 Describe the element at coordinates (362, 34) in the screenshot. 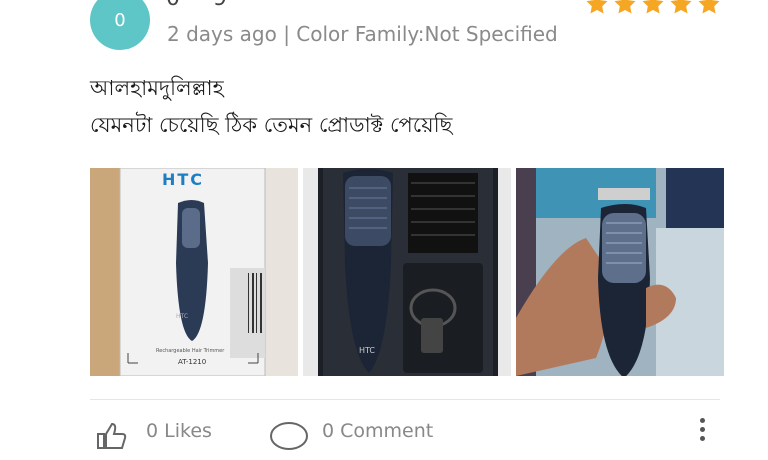

I see `review-meta: 2 days ago | Color Family:Not Specified` at that location.